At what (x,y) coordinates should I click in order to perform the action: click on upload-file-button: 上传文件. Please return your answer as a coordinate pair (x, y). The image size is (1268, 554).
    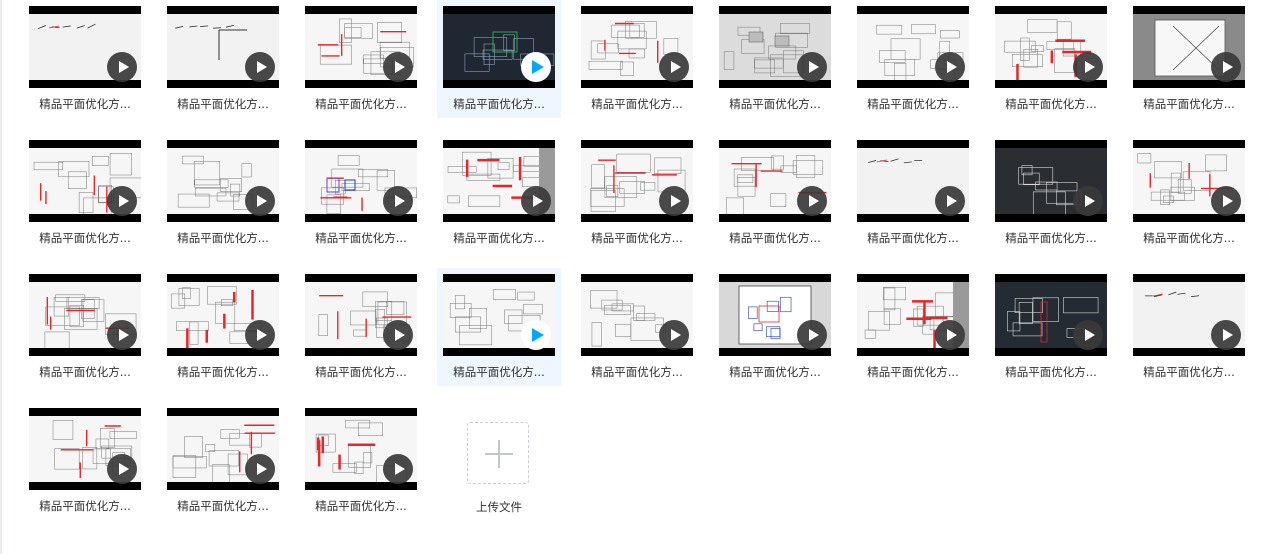
    Looking at the image, I should click on (499, 461).